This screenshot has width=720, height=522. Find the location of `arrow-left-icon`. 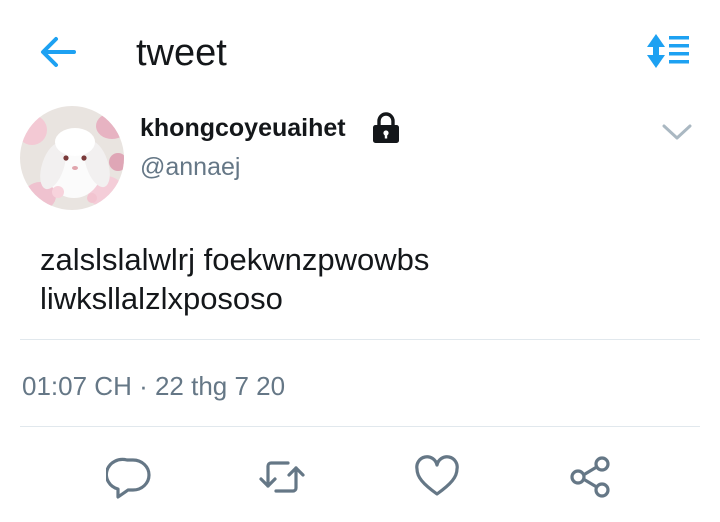

arrow-left-icon is located at coordinates (58, 52).